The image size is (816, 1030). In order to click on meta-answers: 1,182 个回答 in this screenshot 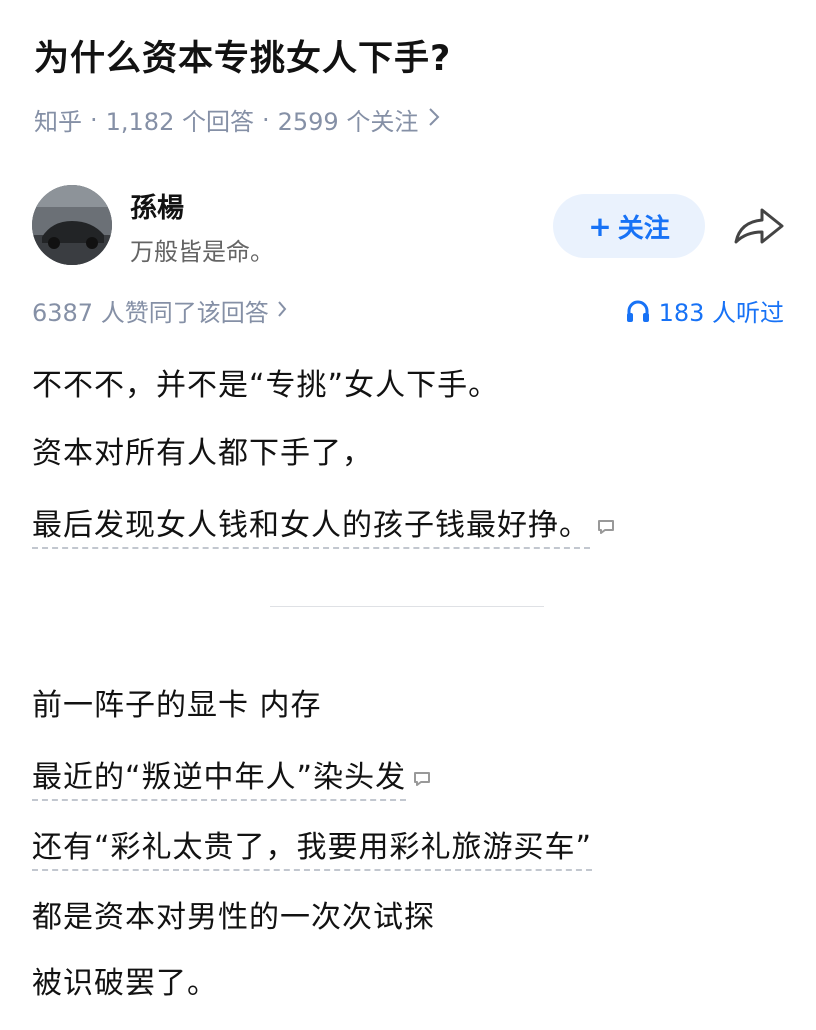, I will do `click(179, 122)`.